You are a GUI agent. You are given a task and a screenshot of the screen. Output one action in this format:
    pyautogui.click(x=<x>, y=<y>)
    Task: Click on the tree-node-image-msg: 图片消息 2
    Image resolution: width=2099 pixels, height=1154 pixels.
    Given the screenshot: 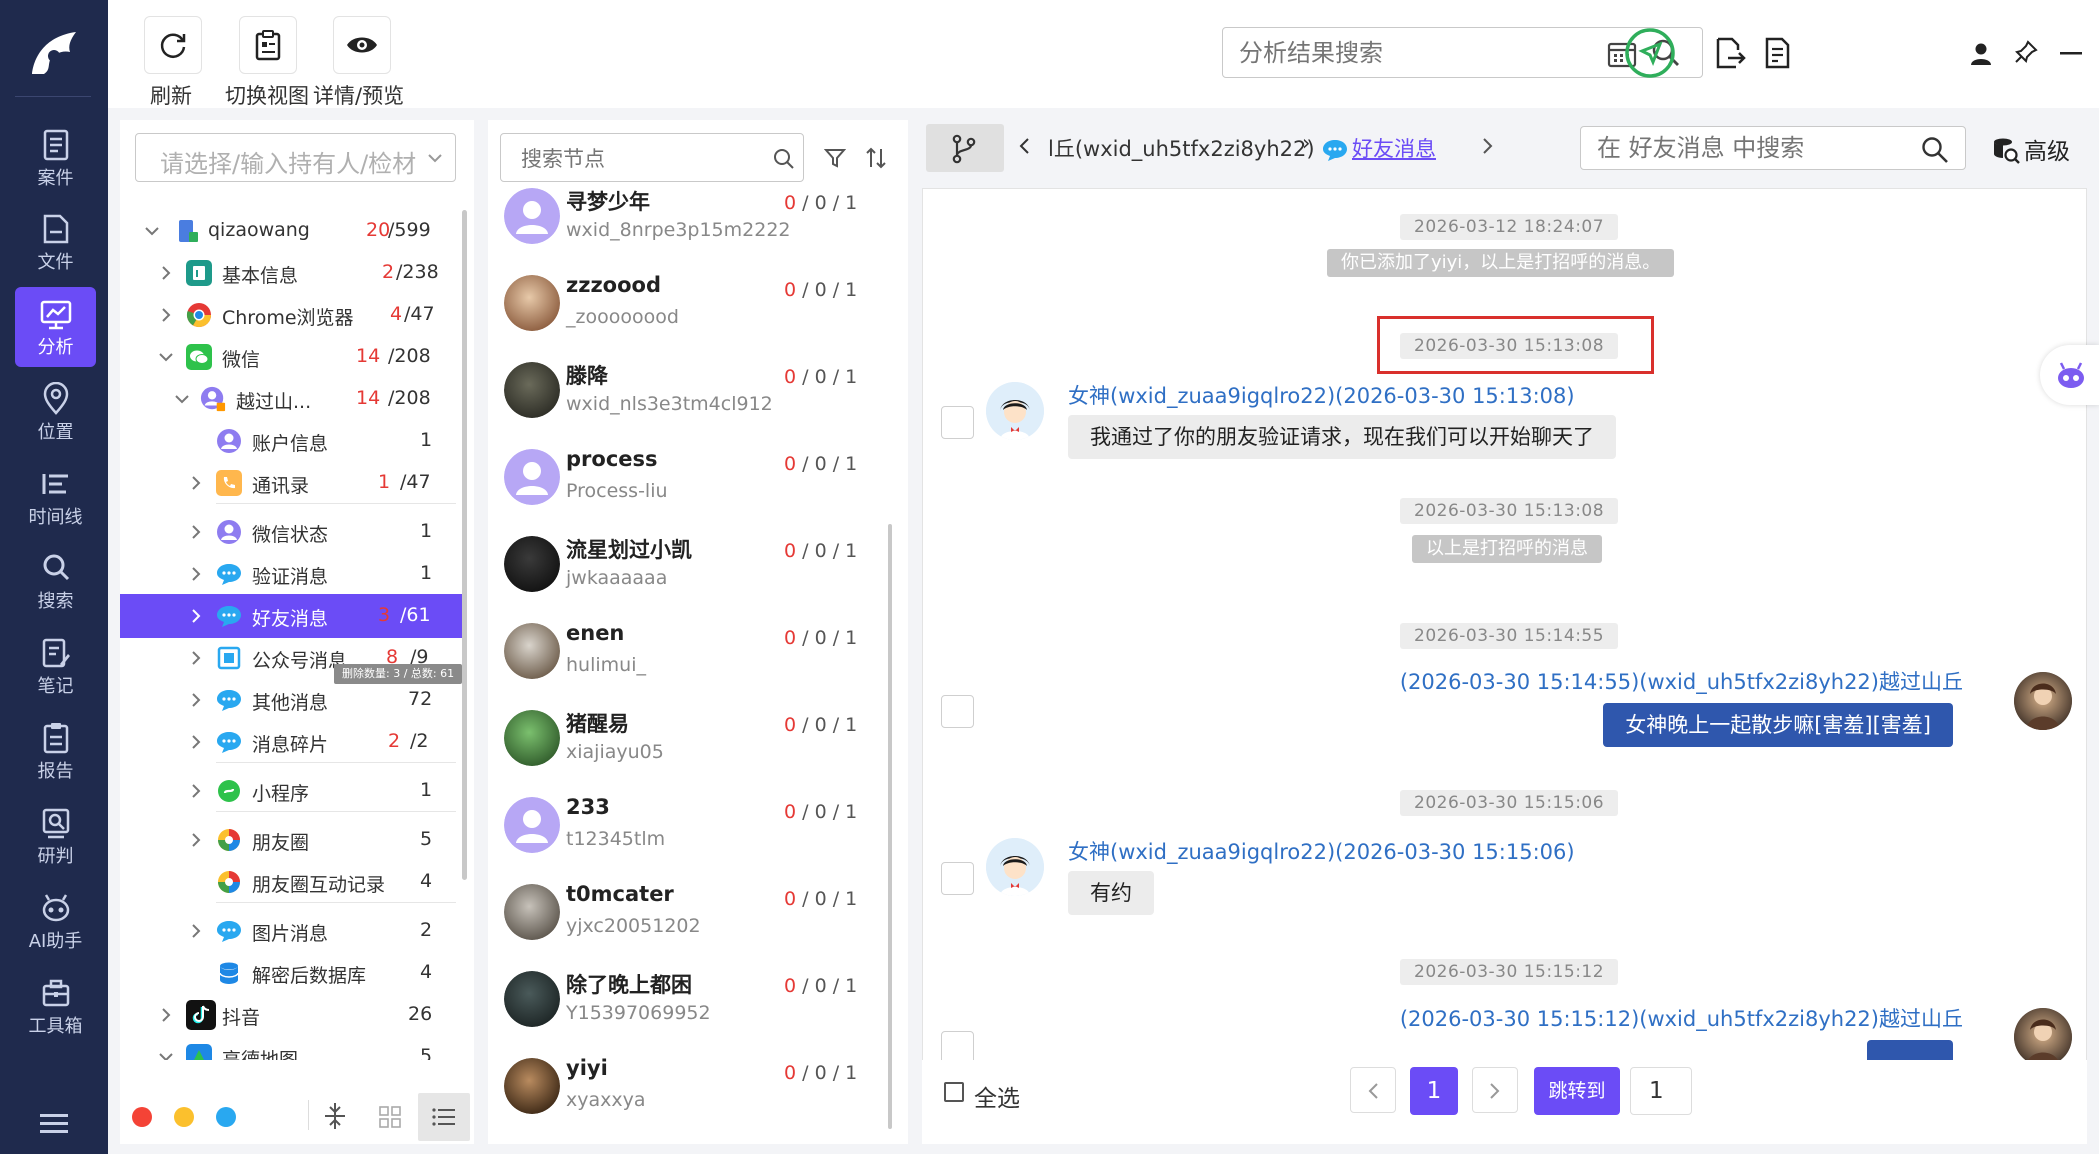 What is the action you would take?
    pyautogui.click(x=290, y=931)
    